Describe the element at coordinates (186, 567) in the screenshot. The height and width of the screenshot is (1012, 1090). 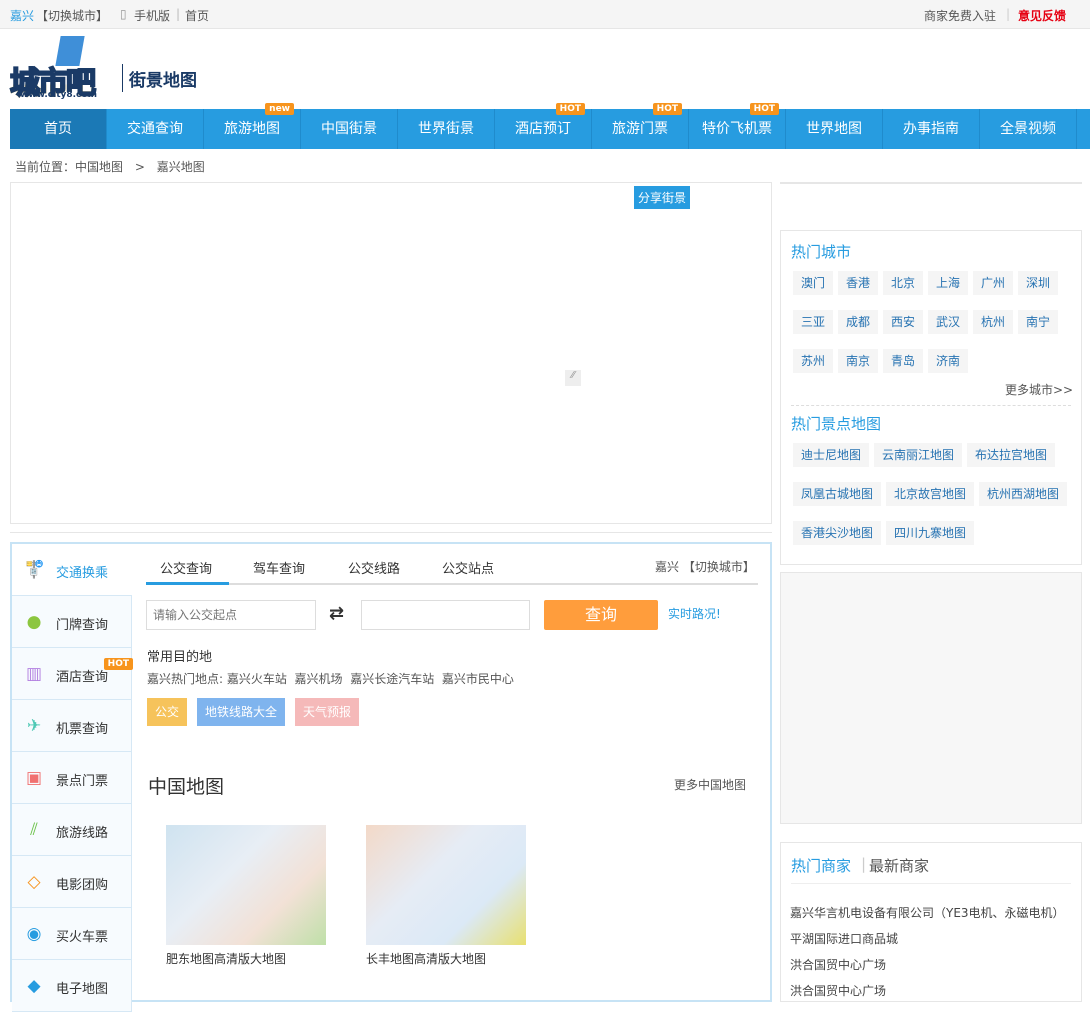
I see `query-tab: 公交查询` at that location.